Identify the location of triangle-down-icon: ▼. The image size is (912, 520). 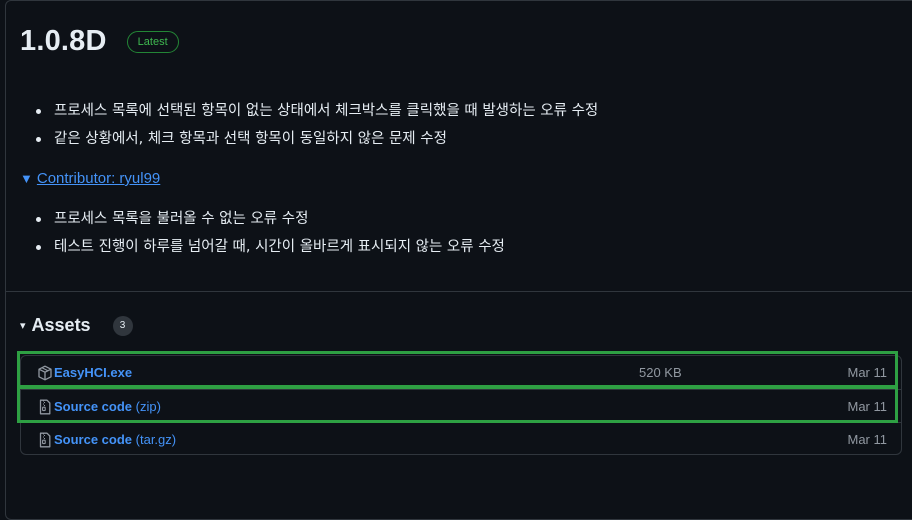
(26, 178).